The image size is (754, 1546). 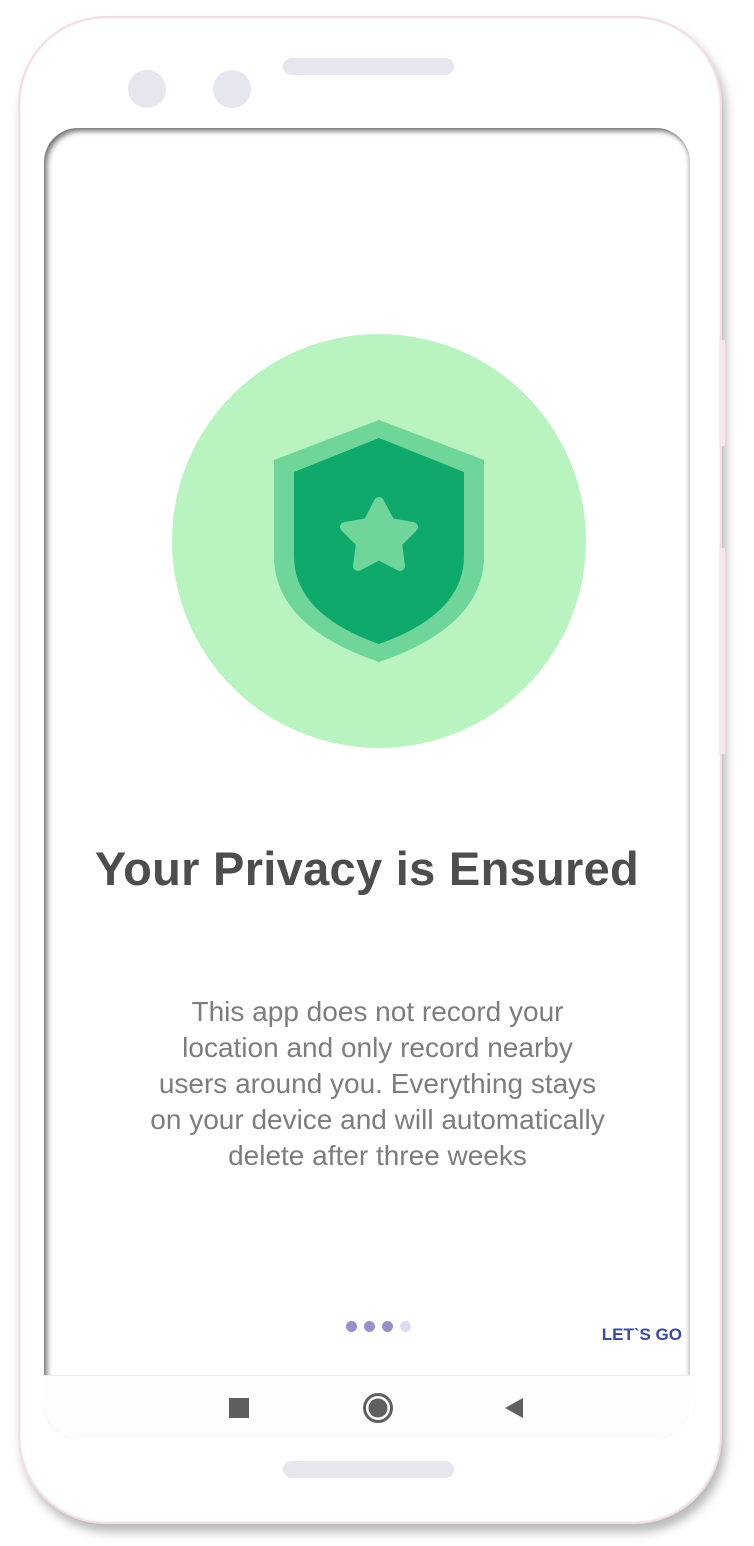 I want to click on home-button, so click(x=378, y=1408).